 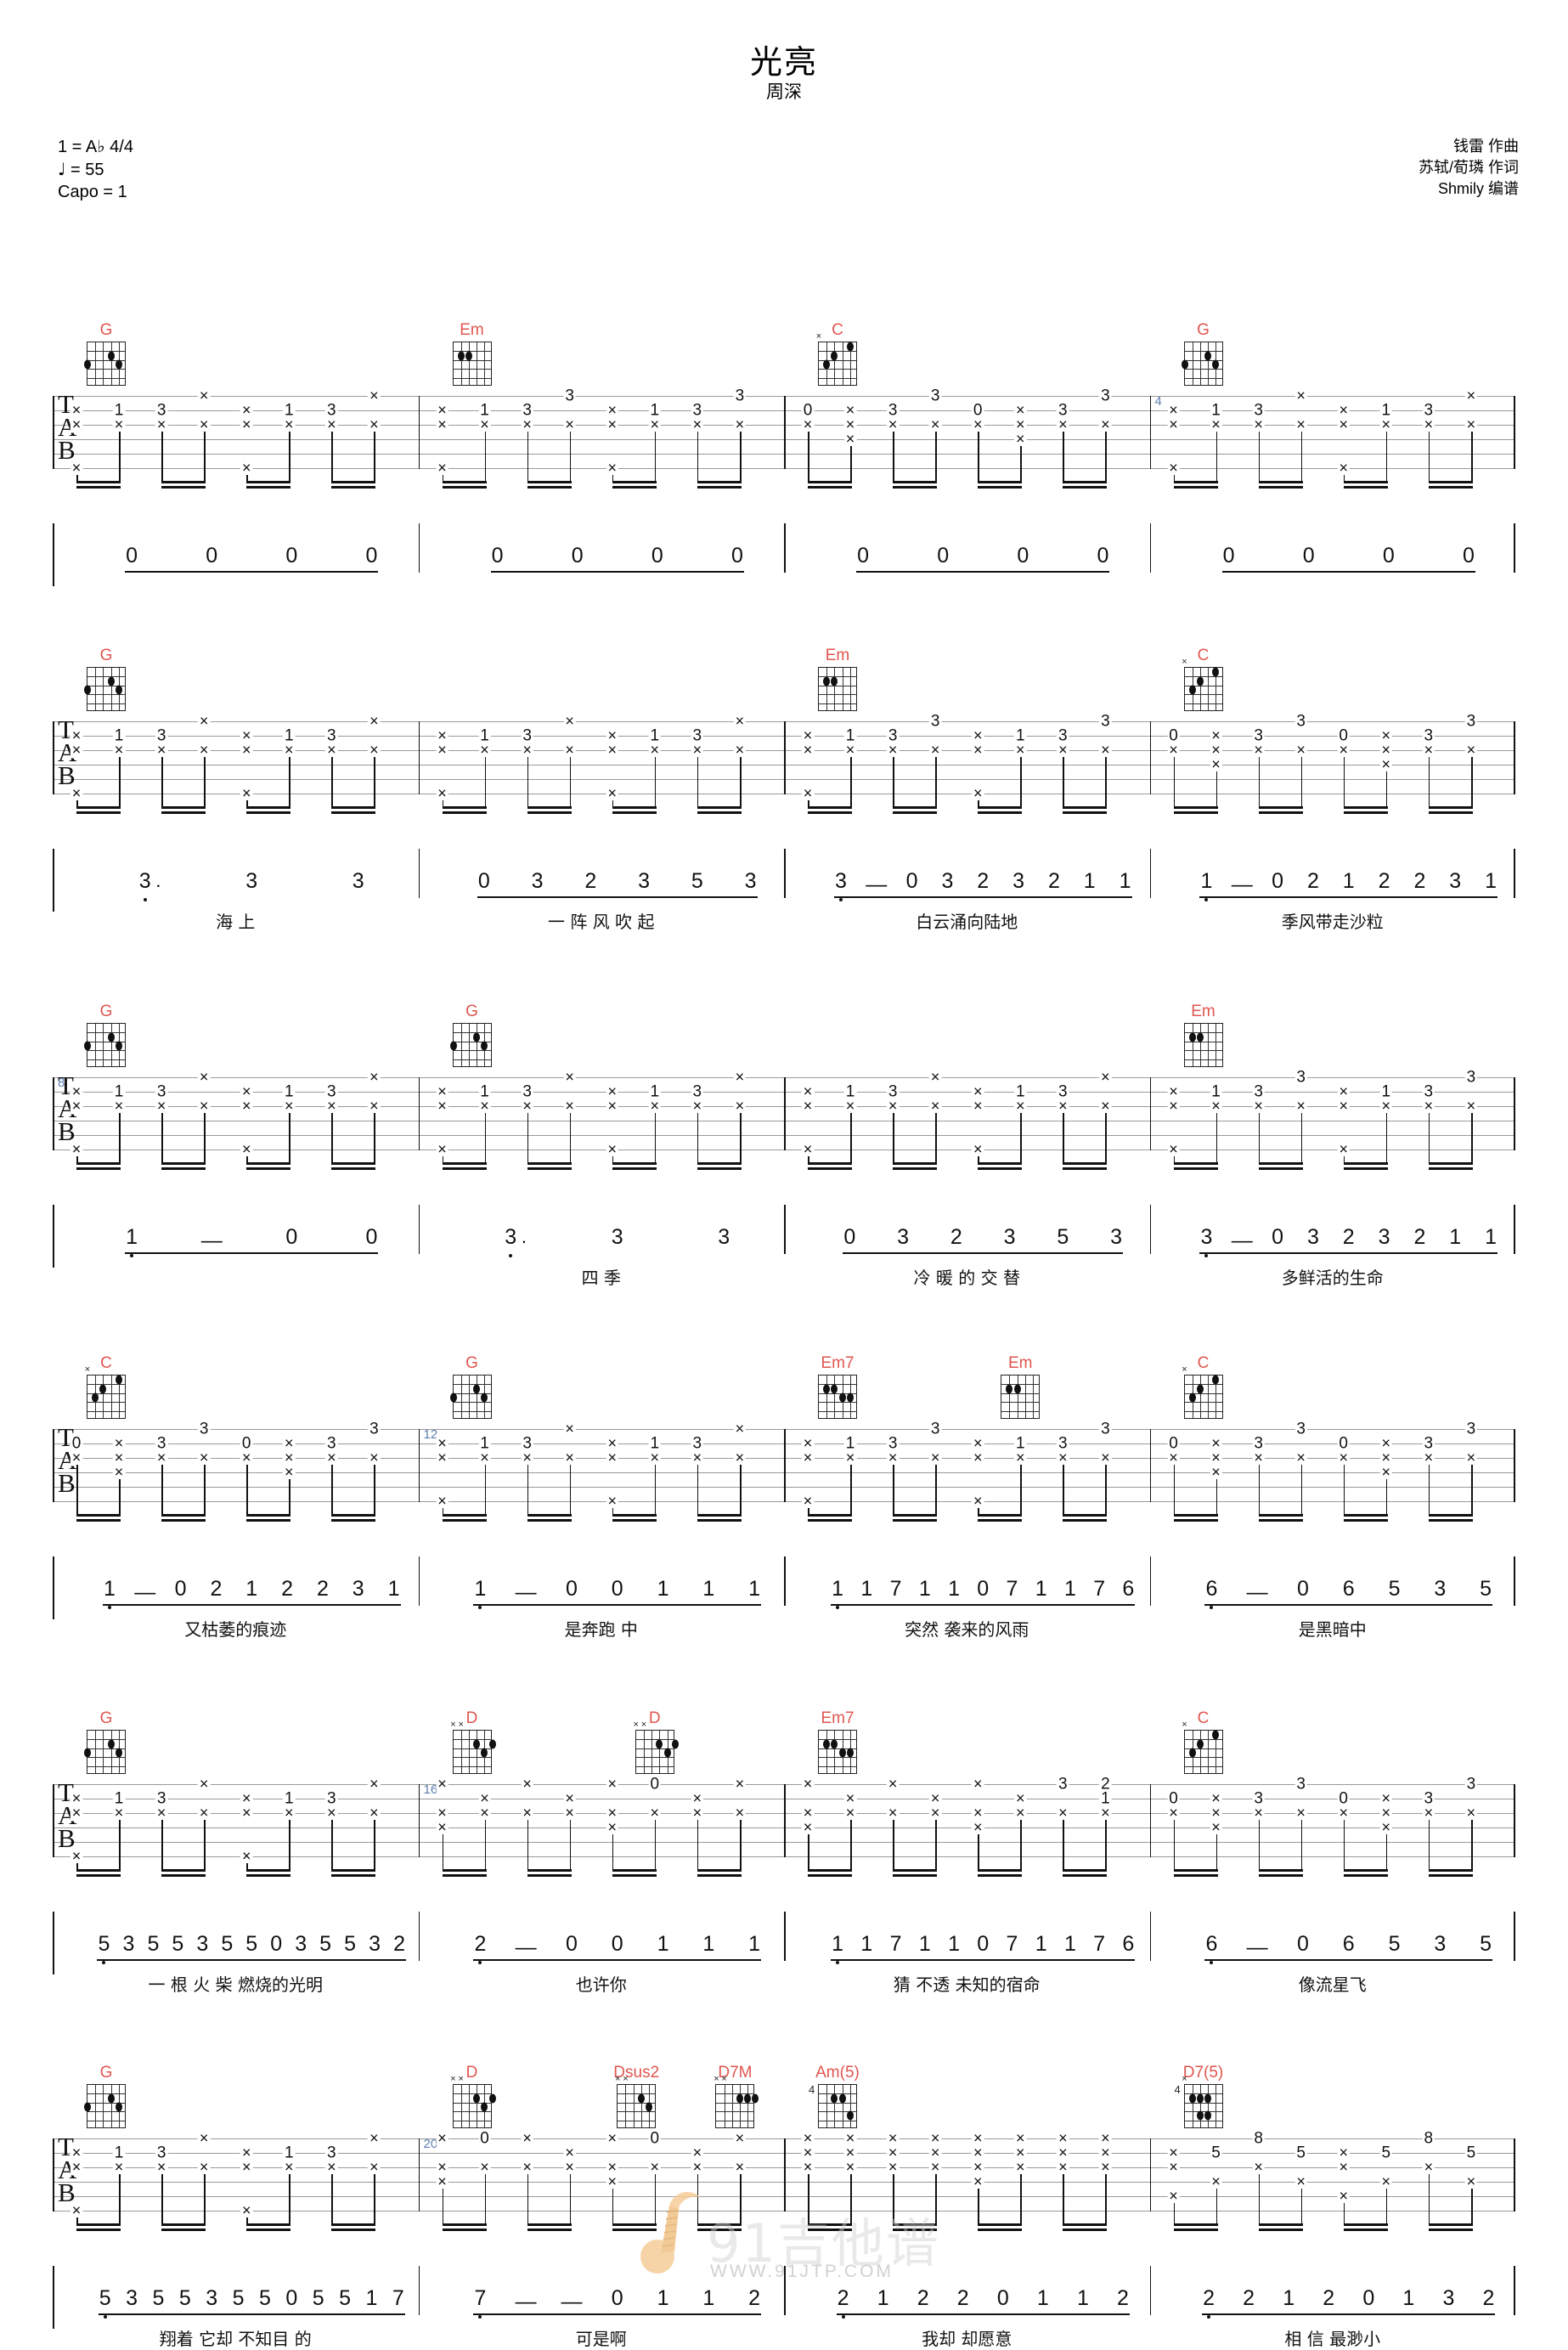 I want to click on jianpu-octave-dot, so click(x=1212, y=1962).